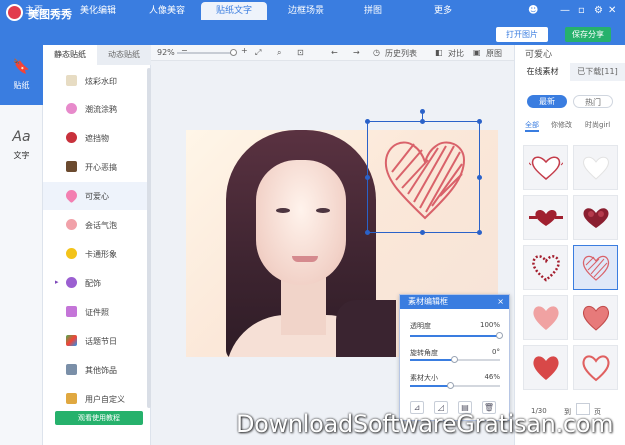 The image size is (625, 445). Describe the element at coordinates (244, 50) in the screenshot. I see `zoom-in-icon: +` at that location.